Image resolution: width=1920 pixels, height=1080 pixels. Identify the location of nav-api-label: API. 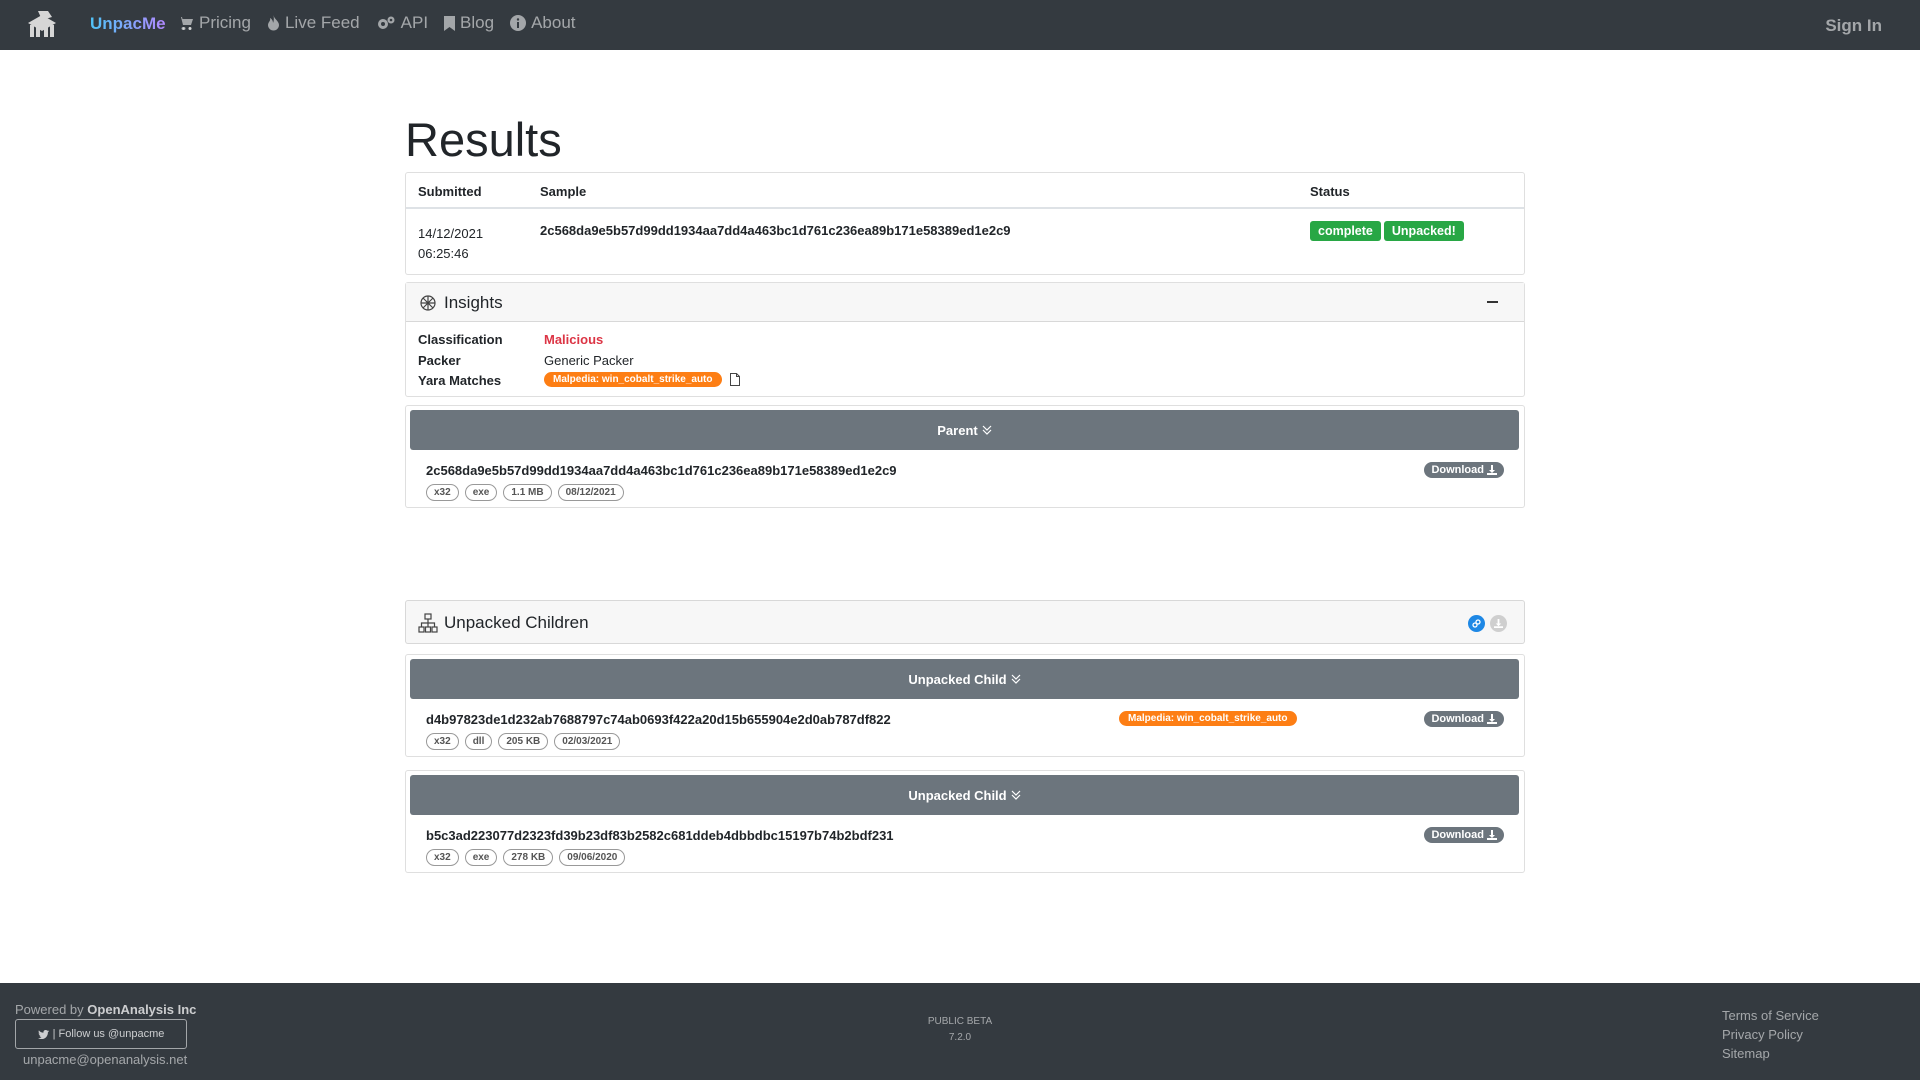
(414, 22).